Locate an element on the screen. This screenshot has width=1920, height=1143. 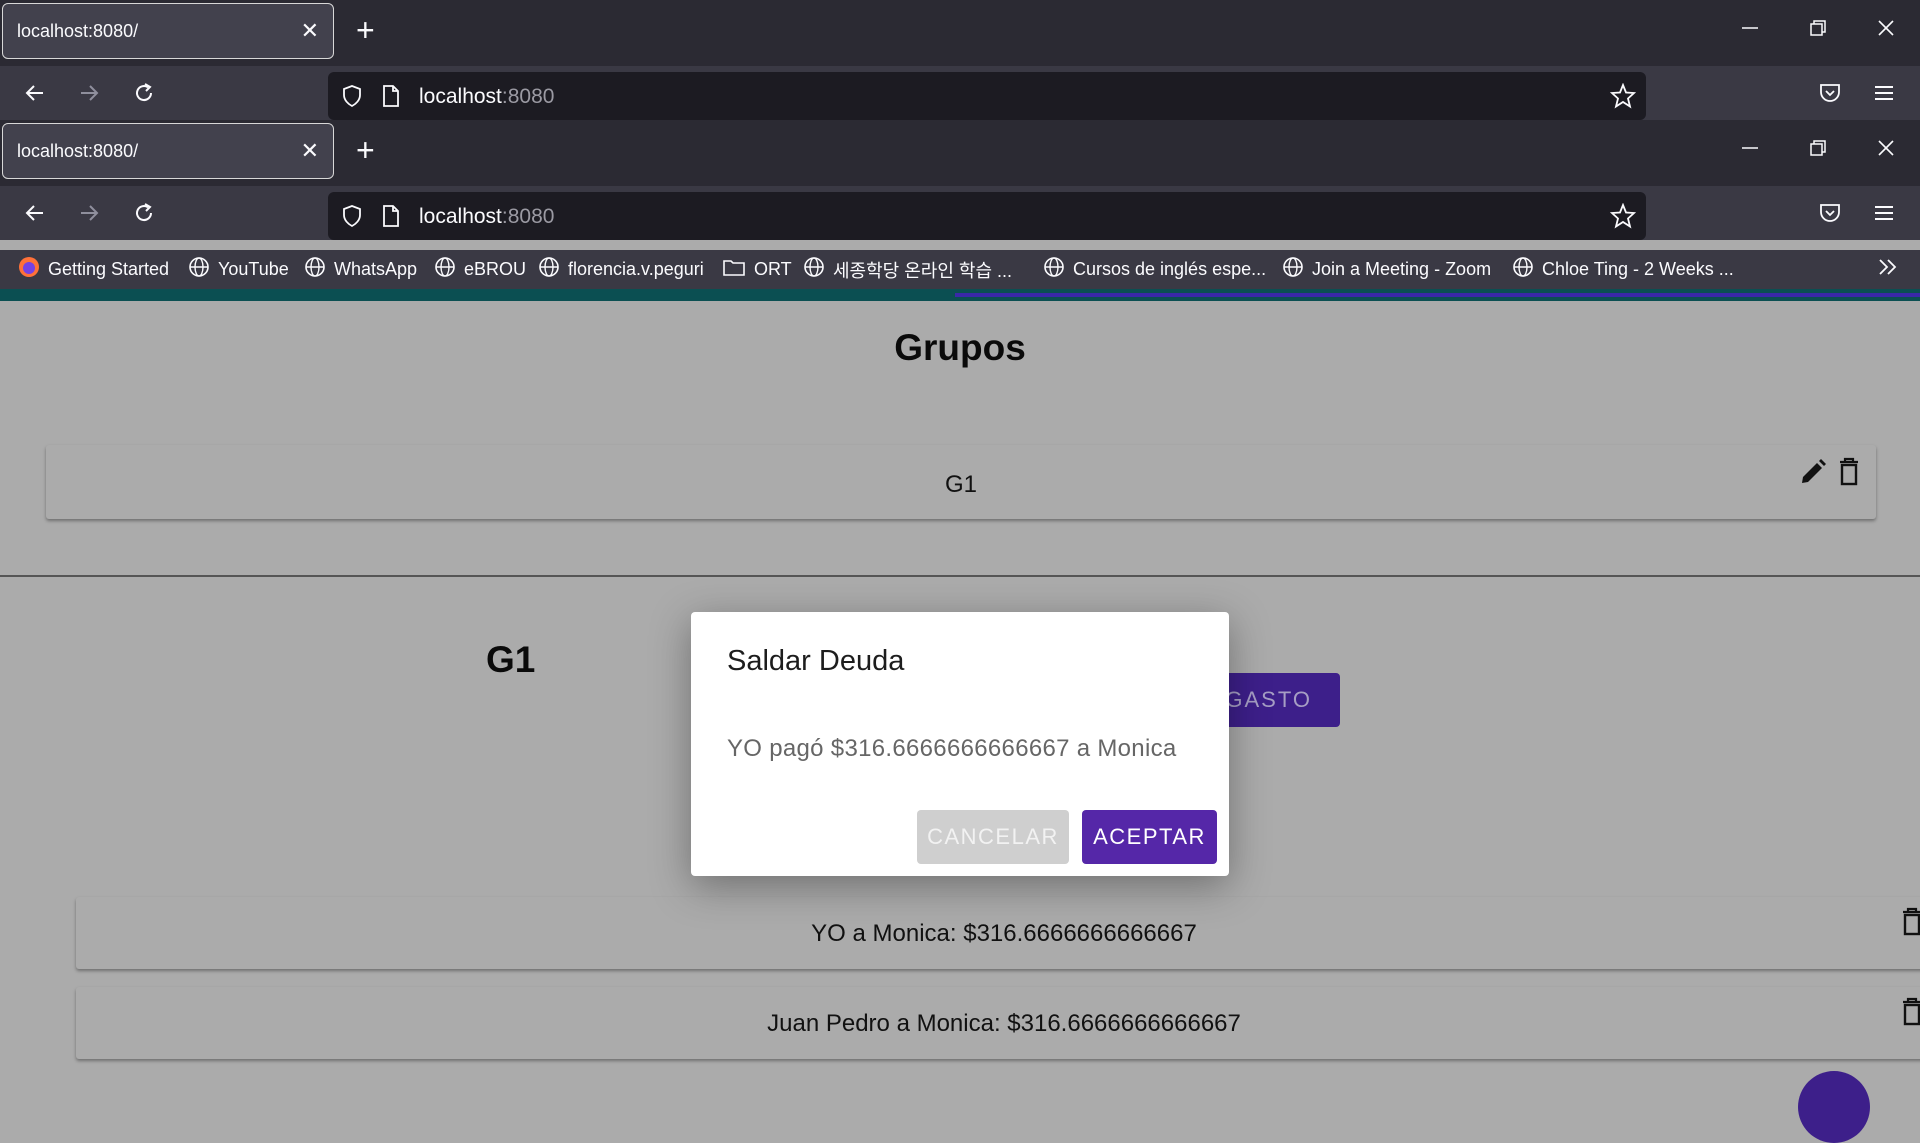
dialog-message: YO pagó $316.6666666666667 a Monica is located at coordinates (952, 748).